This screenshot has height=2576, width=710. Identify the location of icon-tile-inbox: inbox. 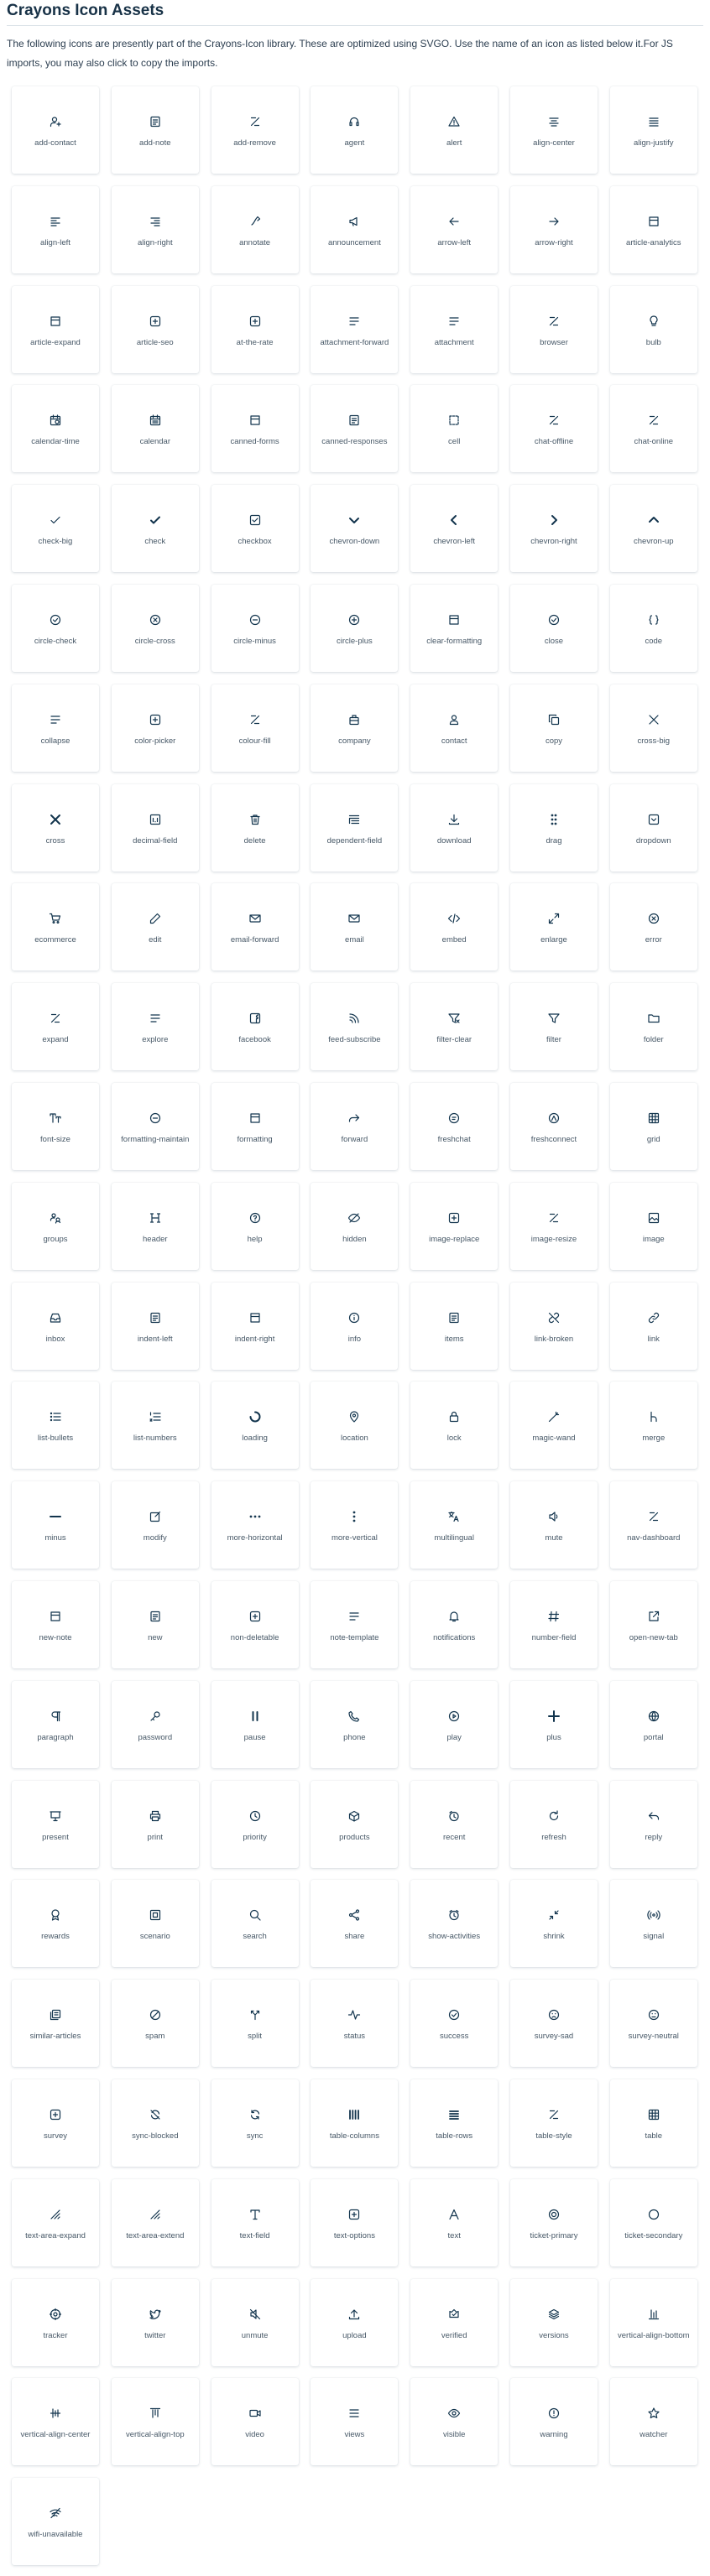
(55, 1326).